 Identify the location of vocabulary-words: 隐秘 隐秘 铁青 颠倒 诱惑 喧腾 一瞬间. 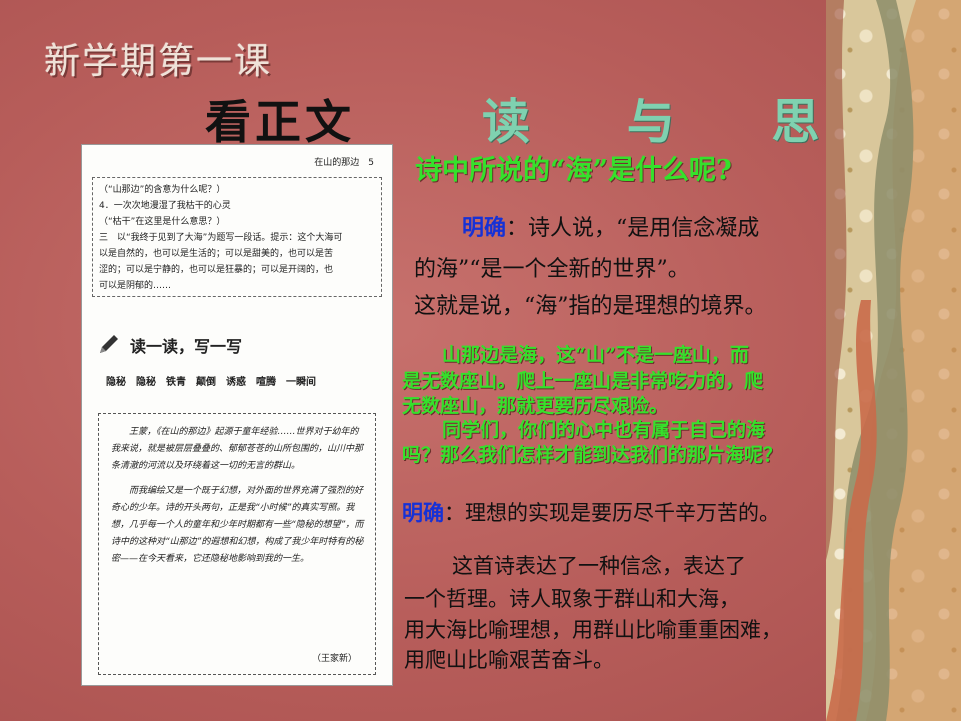
(211, 382).